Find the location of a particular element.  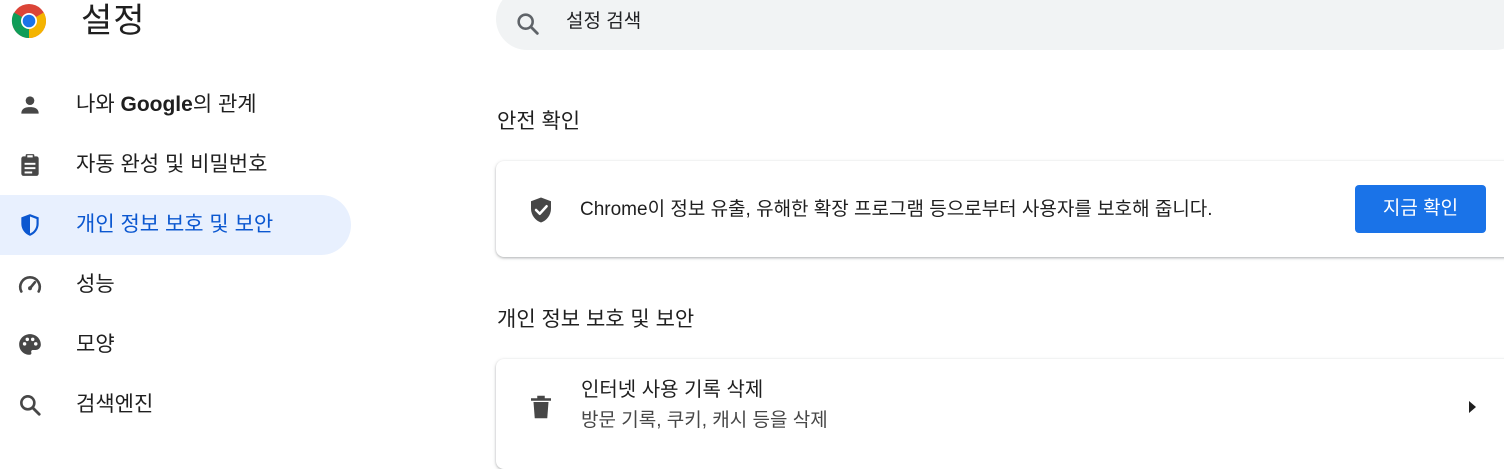

palette-icon is located at coordinates (30, 344).